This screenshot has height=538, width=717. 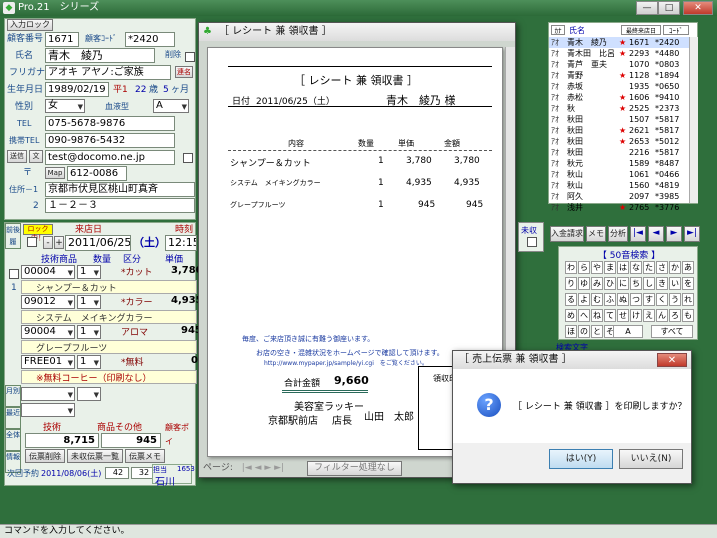 What do you see at coordinates (662, 267) in the screenshot?
I see `kana-key: さ` at bounding box center [662, 267].